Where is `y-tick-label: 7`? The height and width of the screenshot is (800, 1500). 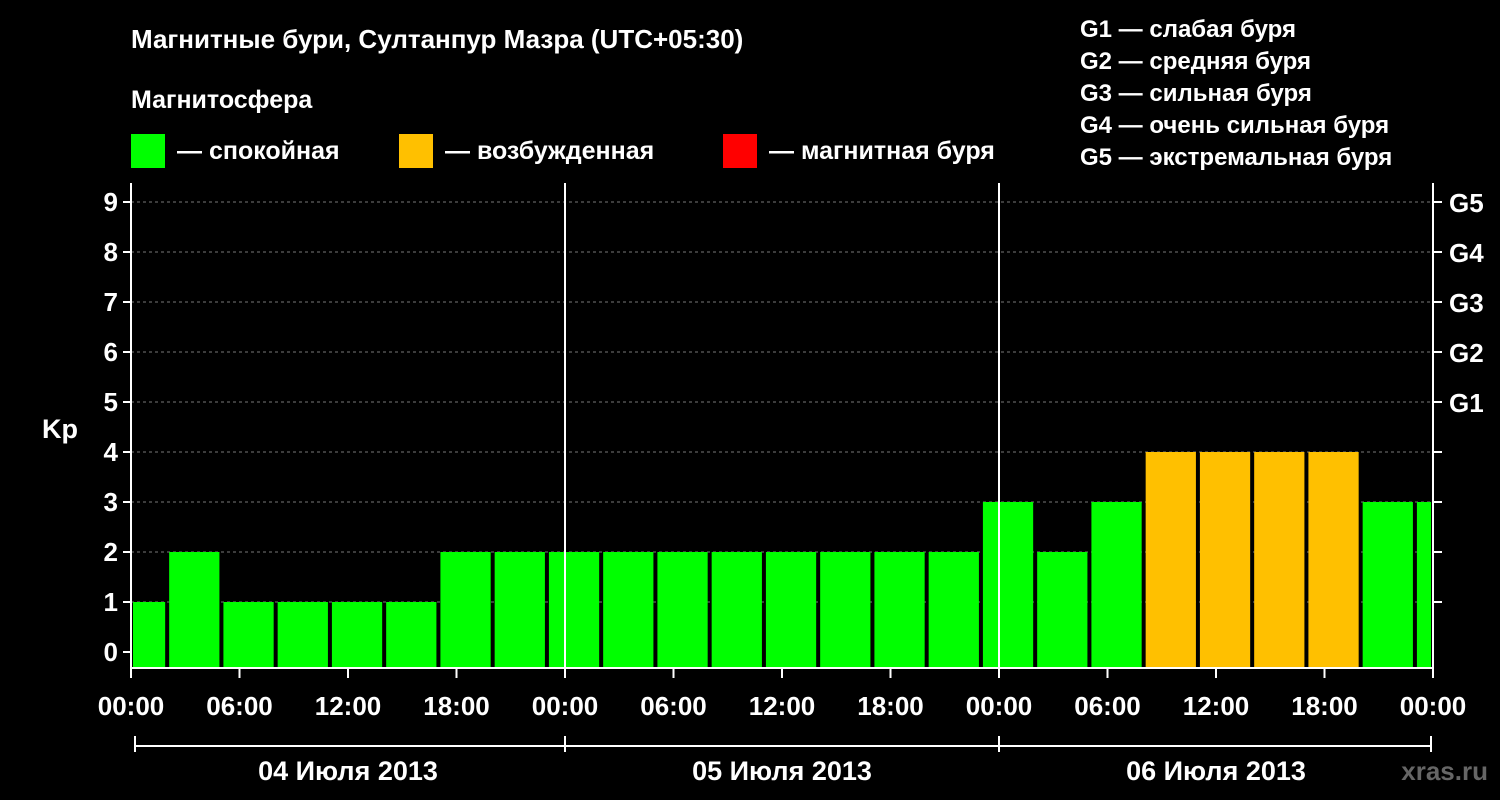 y-tick-label: 7 is located at coordinates (111, 302).